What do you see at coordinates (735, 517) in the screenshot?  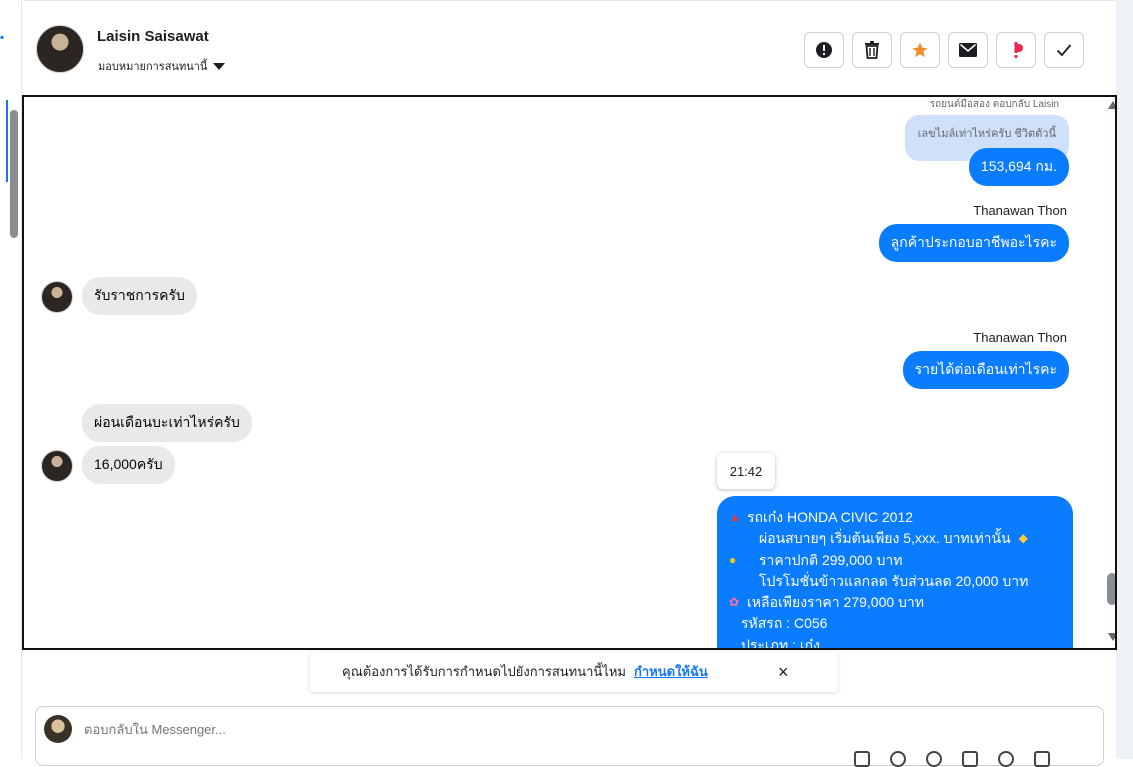 I see `car-emoji-icon: ▲` at bounding box center [735, 517].